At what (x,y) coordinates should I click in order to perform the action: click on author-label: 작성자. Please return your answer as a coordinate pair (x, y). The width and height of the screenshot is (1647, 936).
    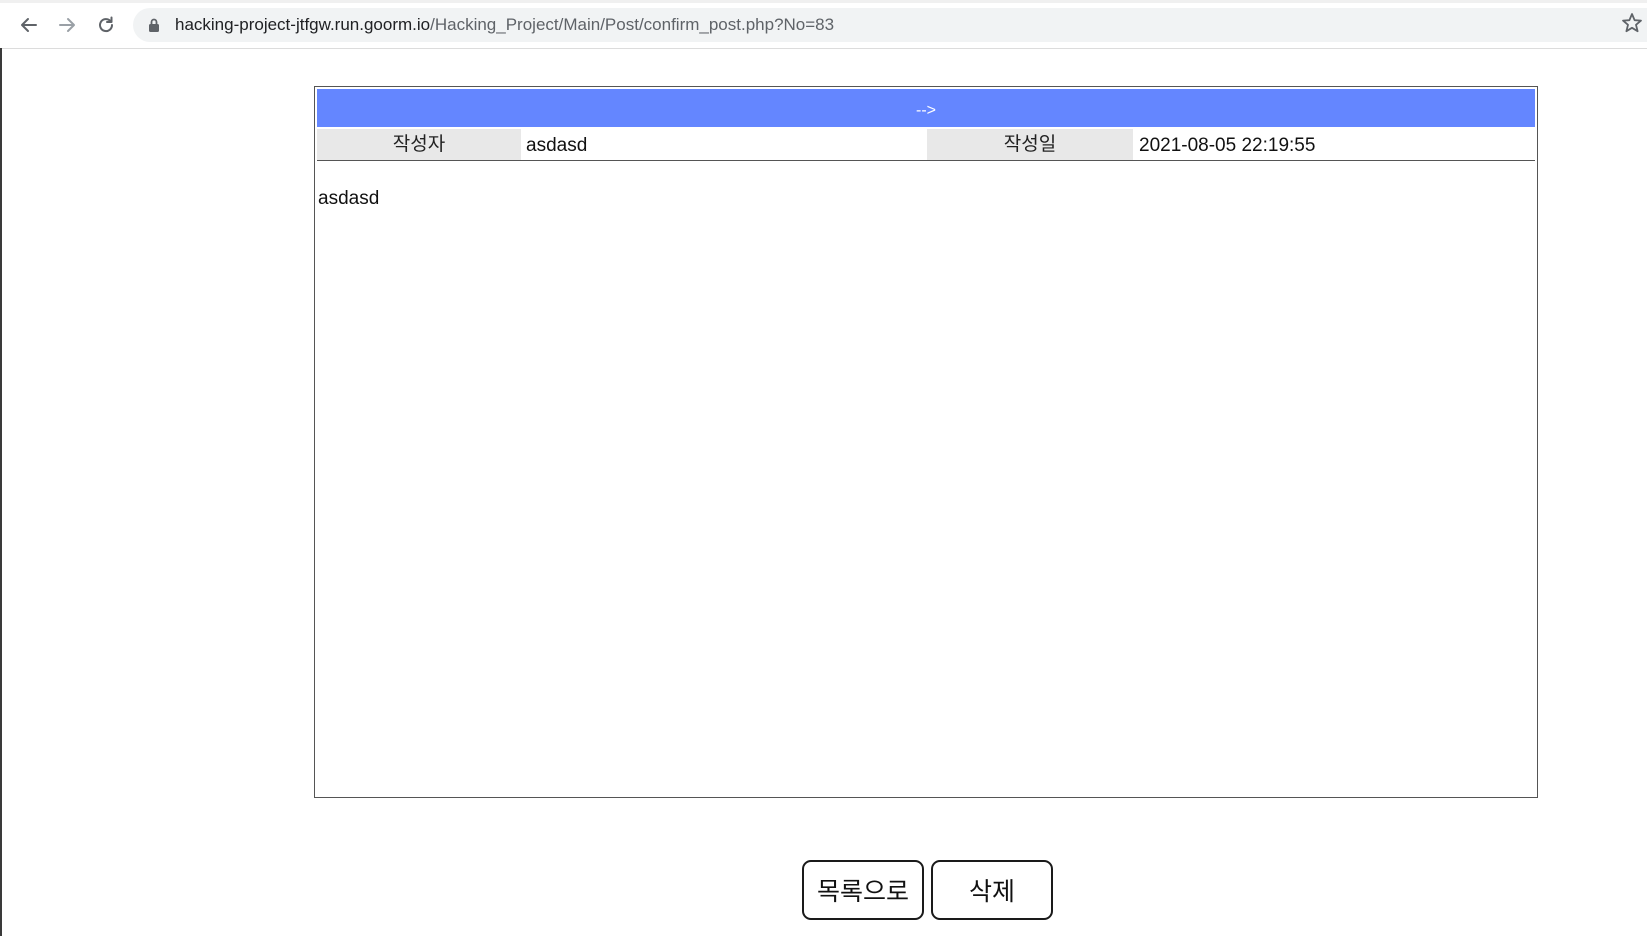
    Looking at the image, I should click on (419, 144).